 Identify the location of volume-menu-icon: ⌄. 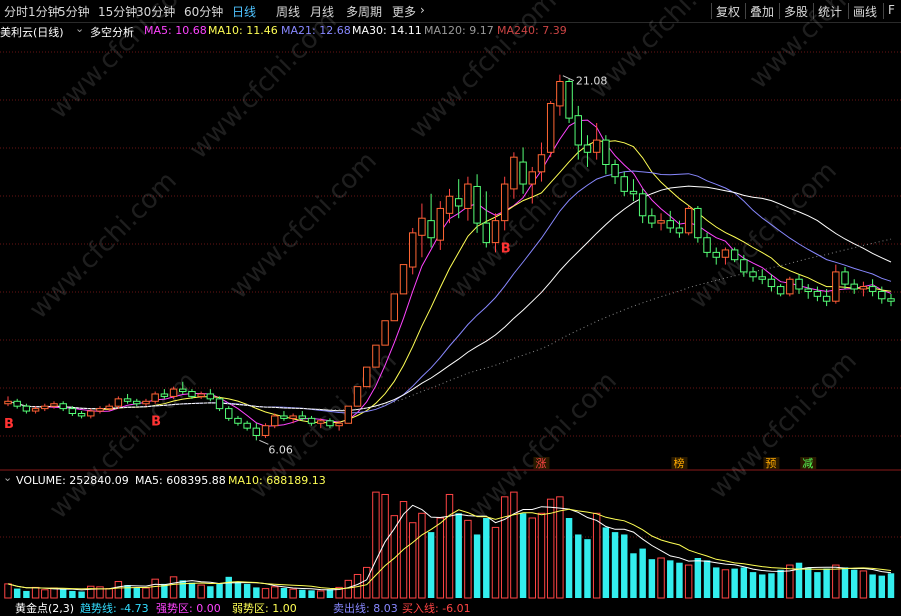
(7, 477).